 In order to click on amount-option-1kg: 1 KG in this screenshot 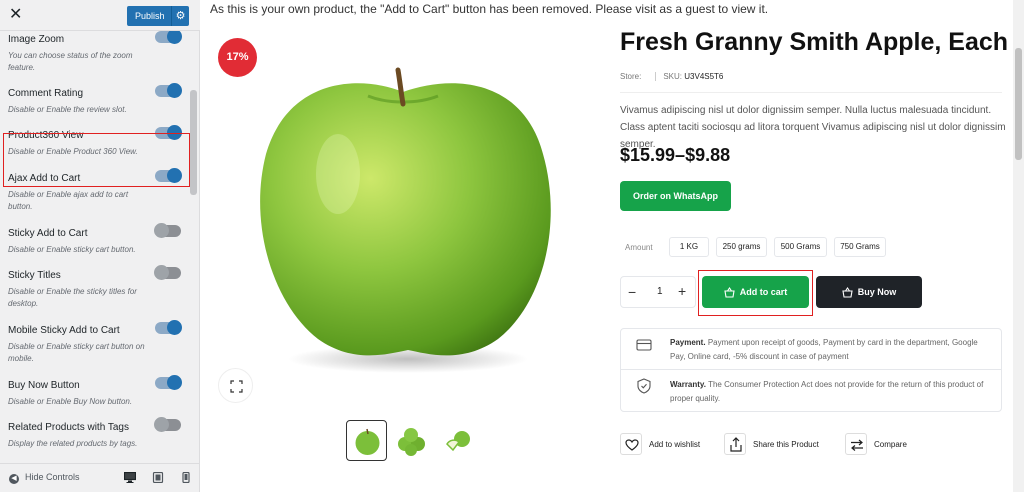, I will do `click(689, 247)`.